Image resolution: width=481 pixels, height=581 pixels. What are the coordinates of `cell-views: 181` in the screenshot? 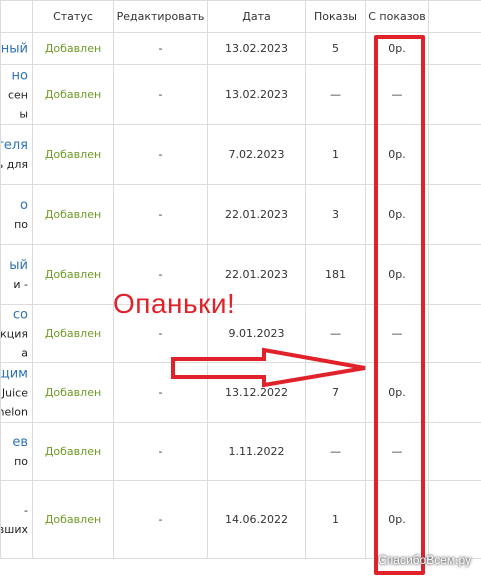 It's located at (335, 274).